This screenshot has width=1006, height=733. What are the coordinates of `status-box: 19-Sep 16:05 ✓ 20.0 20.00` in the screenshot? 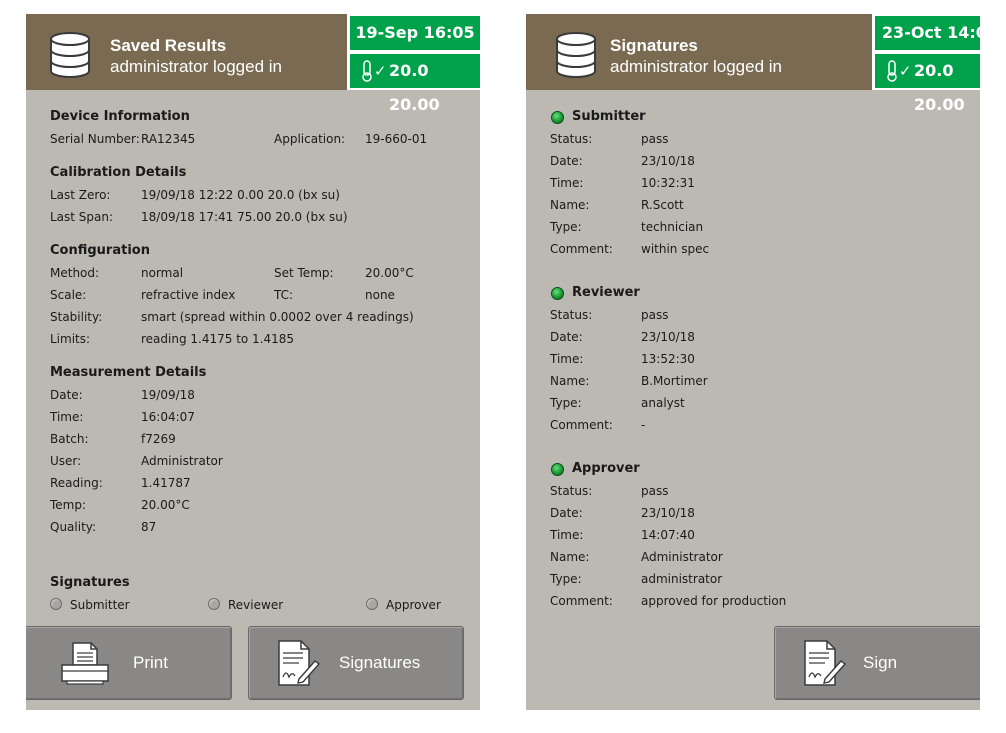 It's located at (413, 64).